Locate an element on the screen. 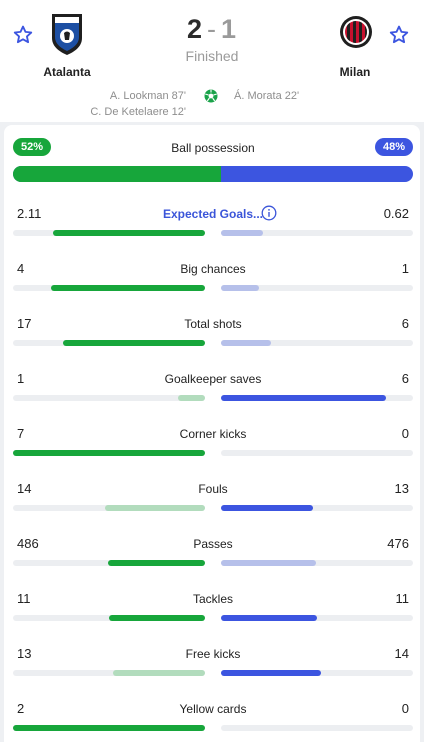 Image resolution: width=424 pixels, height=742 pixels. stat-label: Total shots is located at coordinates (213, 324).